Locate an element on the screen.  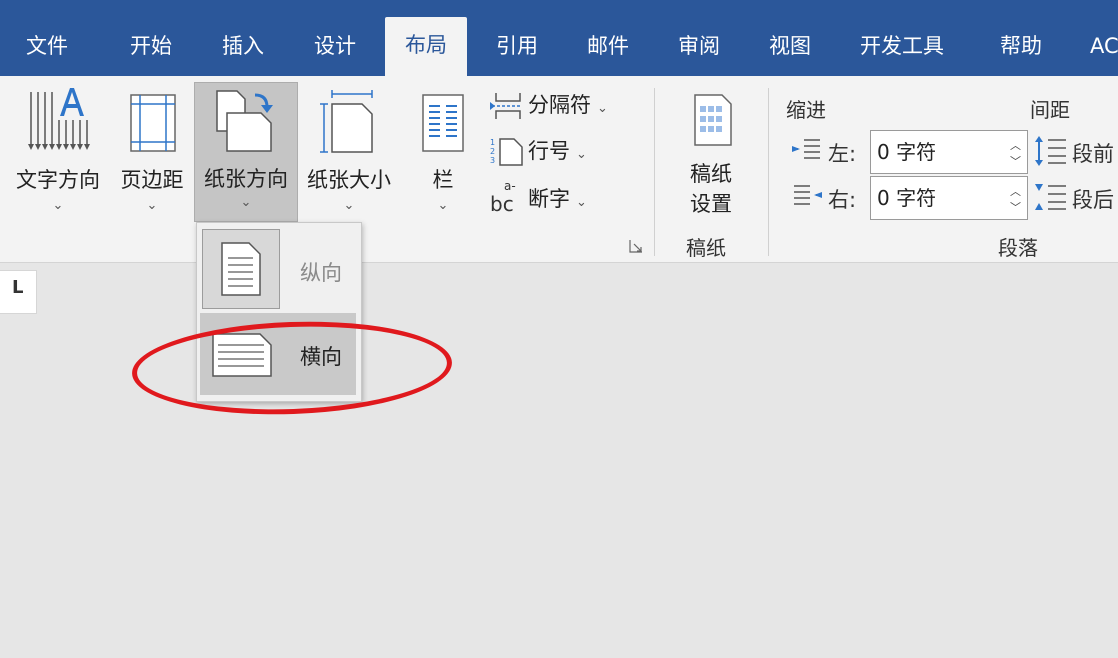
tab-file: 文件 is located at coordinates (47, 46).